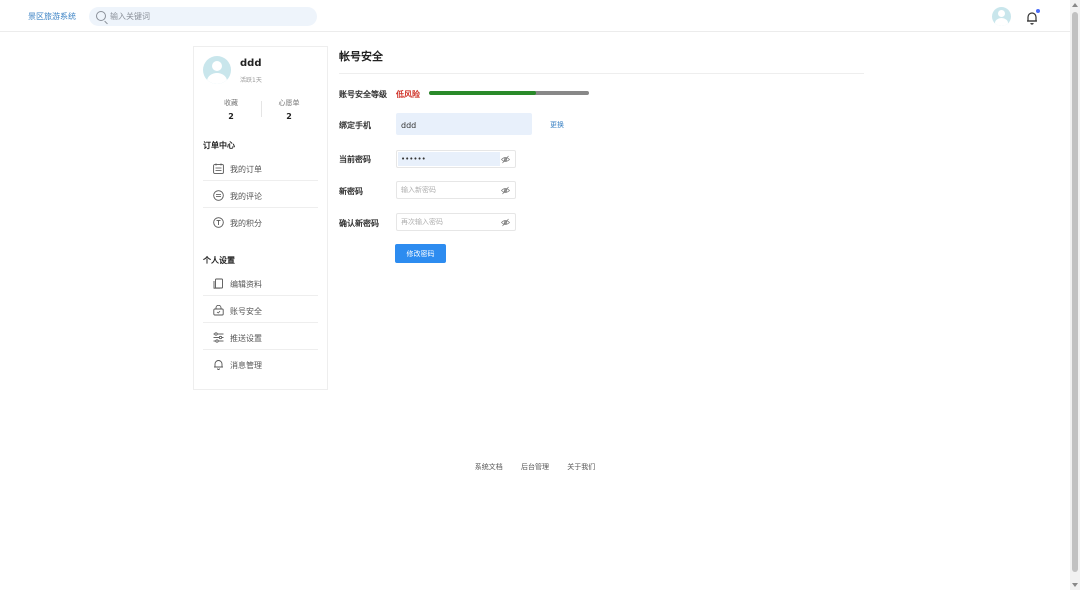 This screenshot has width=1080, height=590. I want to click on sidebar-item-label: 消息管理, so click(246, 365).